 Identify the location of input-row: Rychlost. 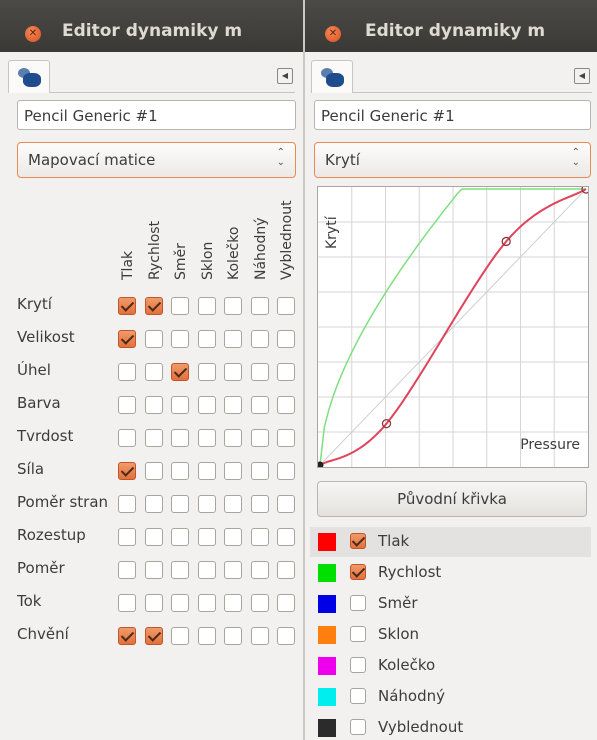
(450, 573).